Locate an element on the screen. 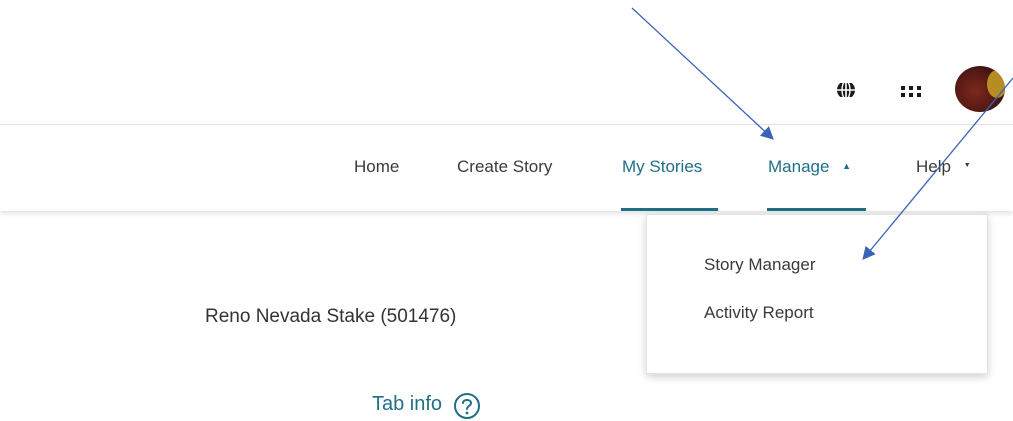 This screenshot has width=1013, height=421. my-stories-active-underline is located at coordinates (669, 209).